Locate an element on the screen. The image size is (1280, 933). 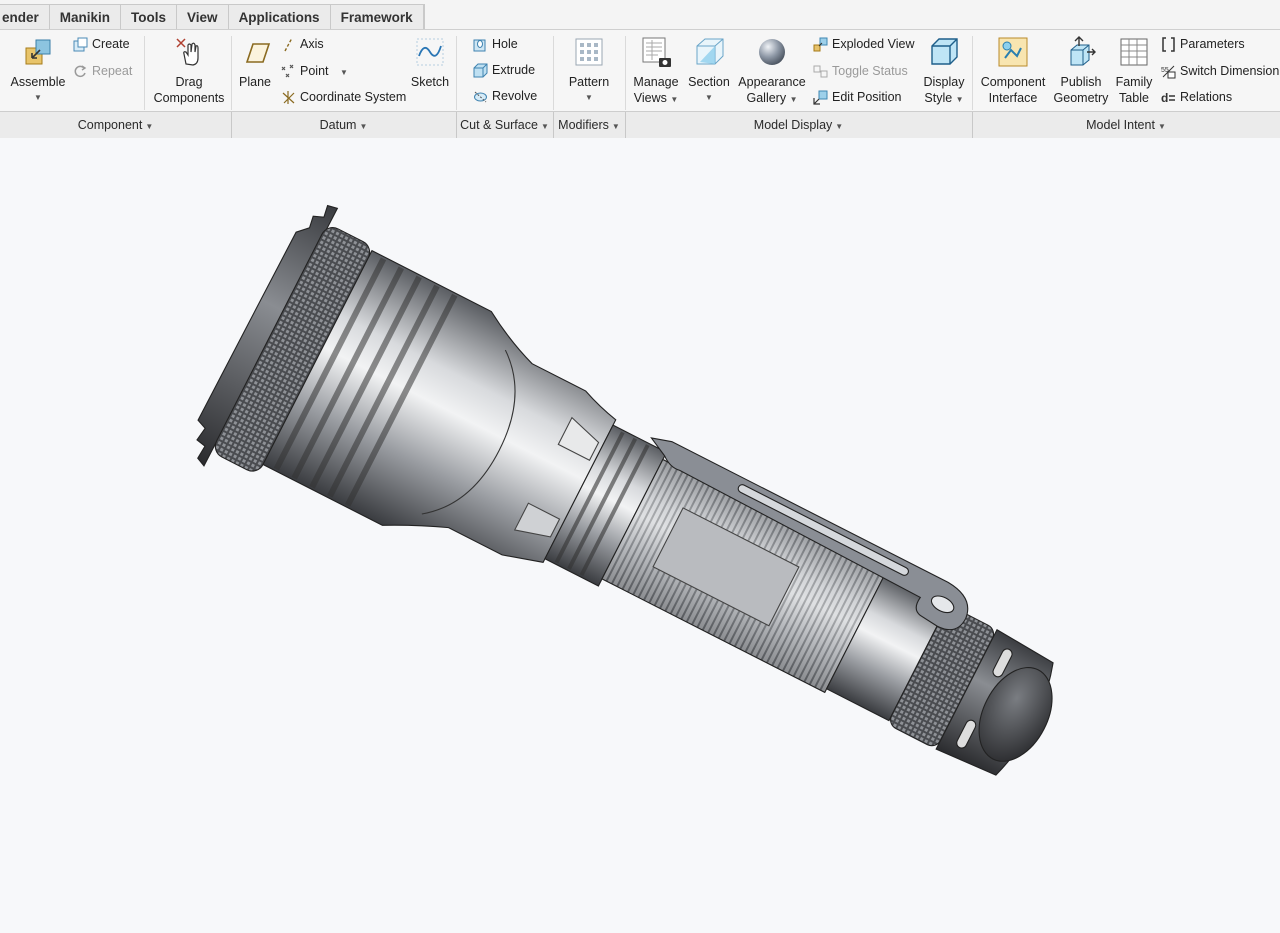
tab-tools: Tools is located at coordinates (149, 17).